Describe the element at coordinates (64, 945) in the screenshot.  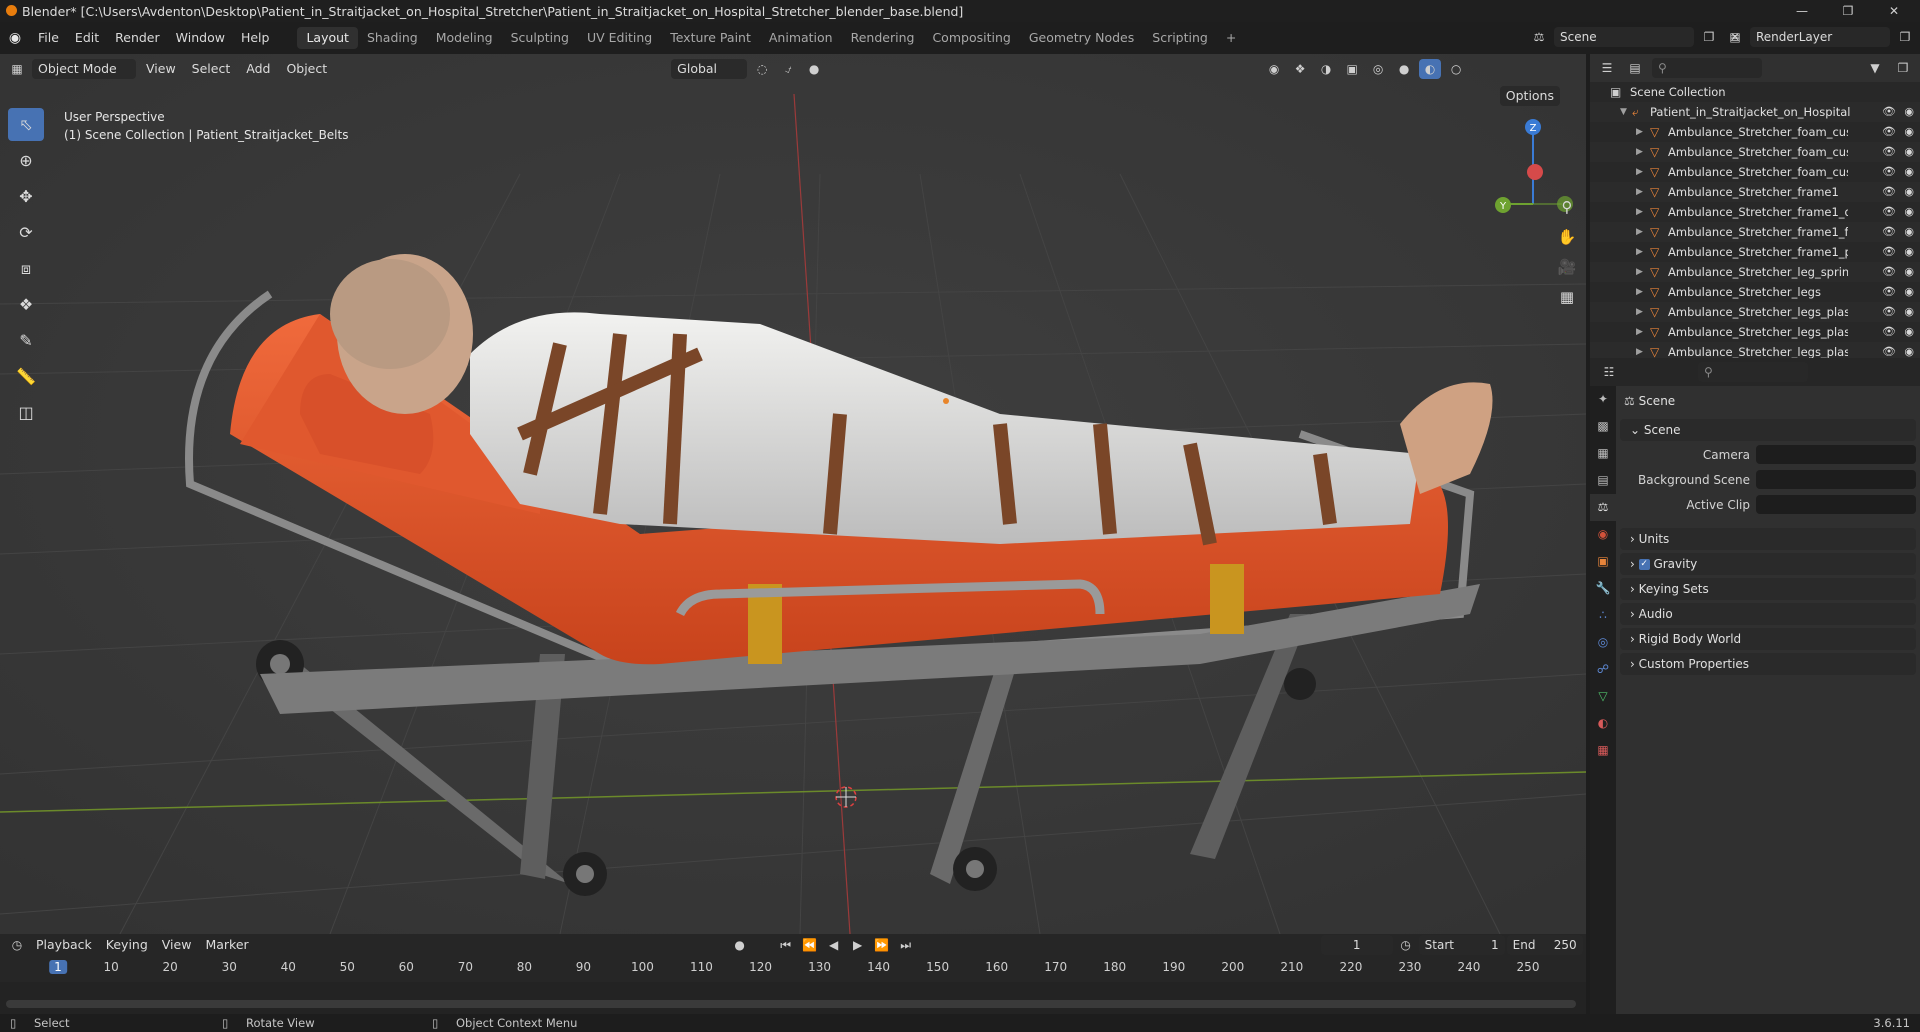
I see `menu-playback: Playback` at that location.